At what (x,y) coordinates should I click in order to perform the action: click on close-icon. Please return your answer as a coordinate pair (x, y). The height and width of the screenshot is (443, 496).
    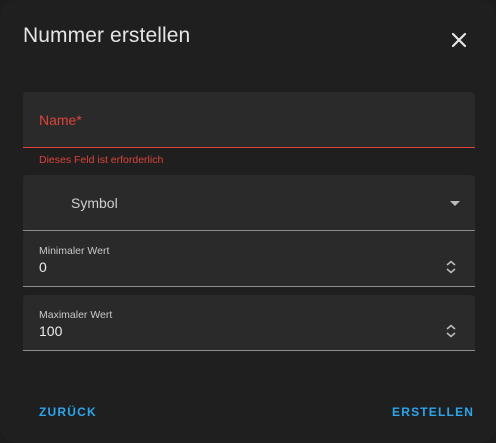
    Looking at the image, I should click on (459, 40).